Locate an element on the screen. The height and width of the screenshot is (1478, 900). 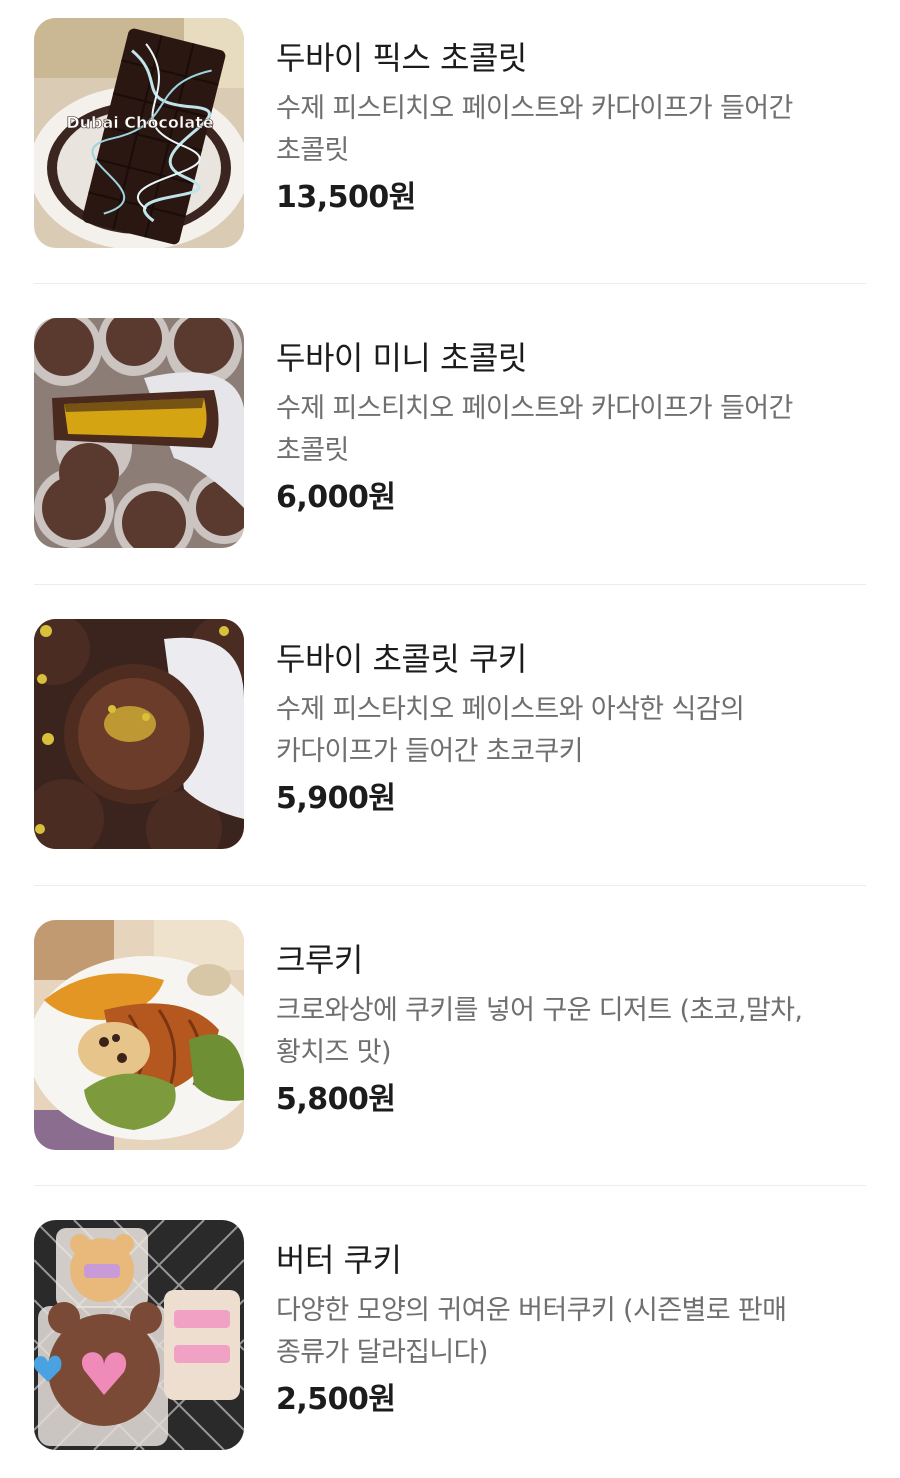
chocolate-cookie-photo is located at coordinates (139, 734).